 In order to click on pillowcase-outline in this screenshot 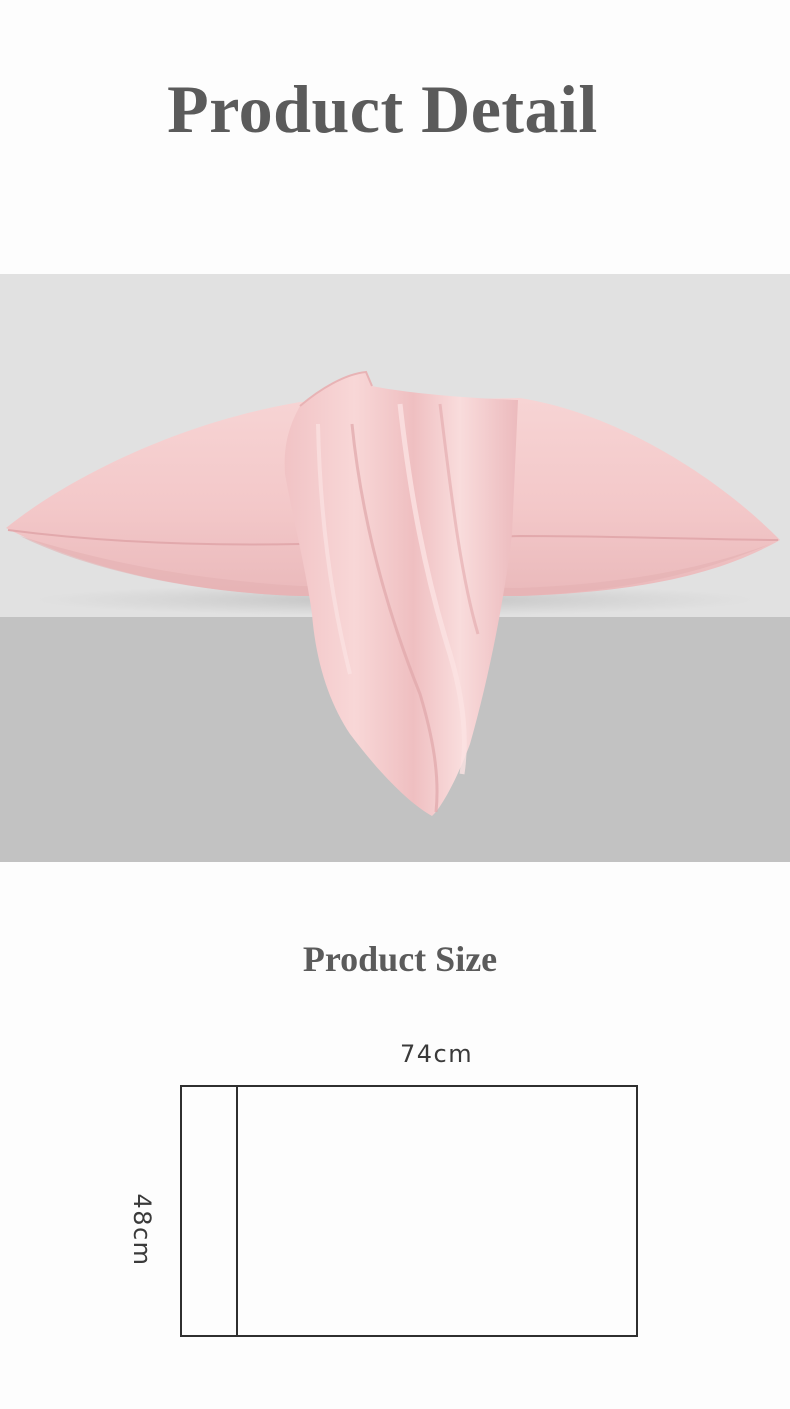, I will do `click(409, 1211)`.